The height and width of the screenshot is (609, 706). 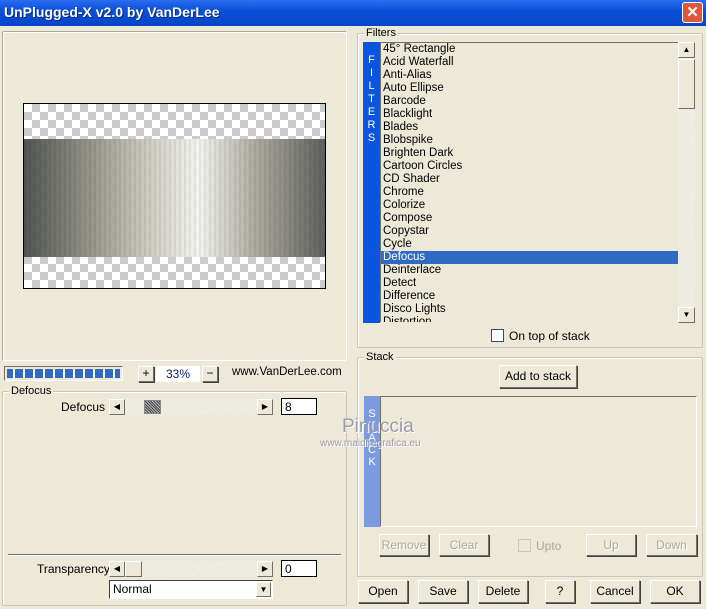 What do you see at coordinates (371, 182) in the screenshot?
I see `filters-strip: FILTERS` at bounding box center [371, 182].